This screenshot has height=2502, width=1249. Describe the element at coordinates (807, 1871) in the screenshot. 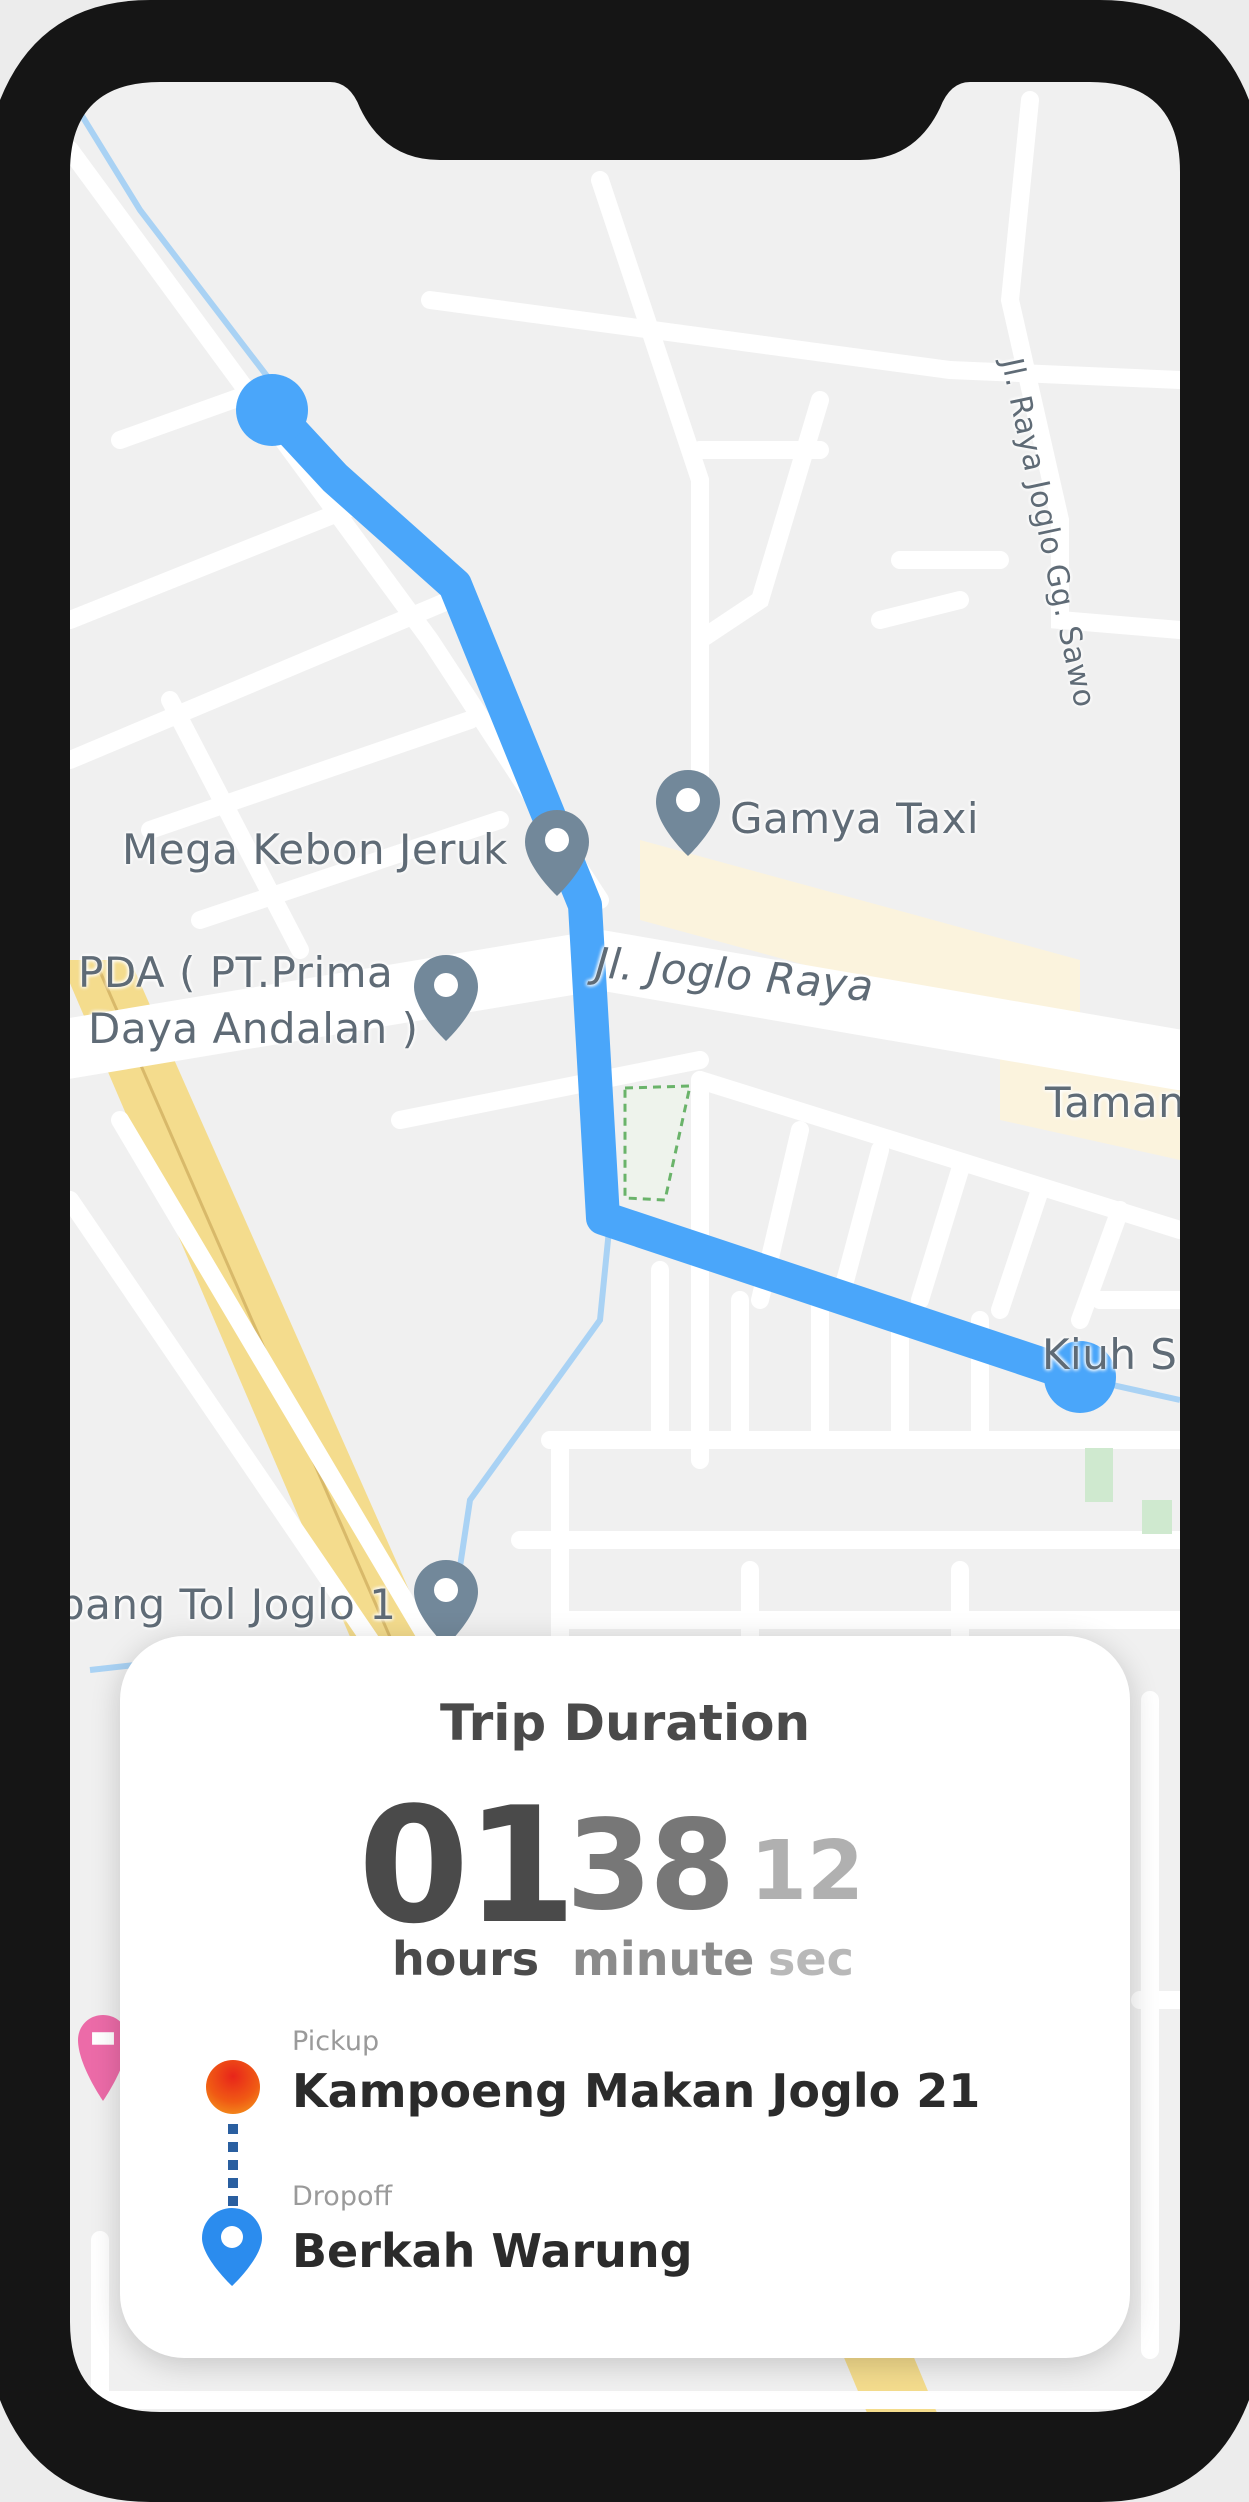

I see `sec-value: 12` at that location.